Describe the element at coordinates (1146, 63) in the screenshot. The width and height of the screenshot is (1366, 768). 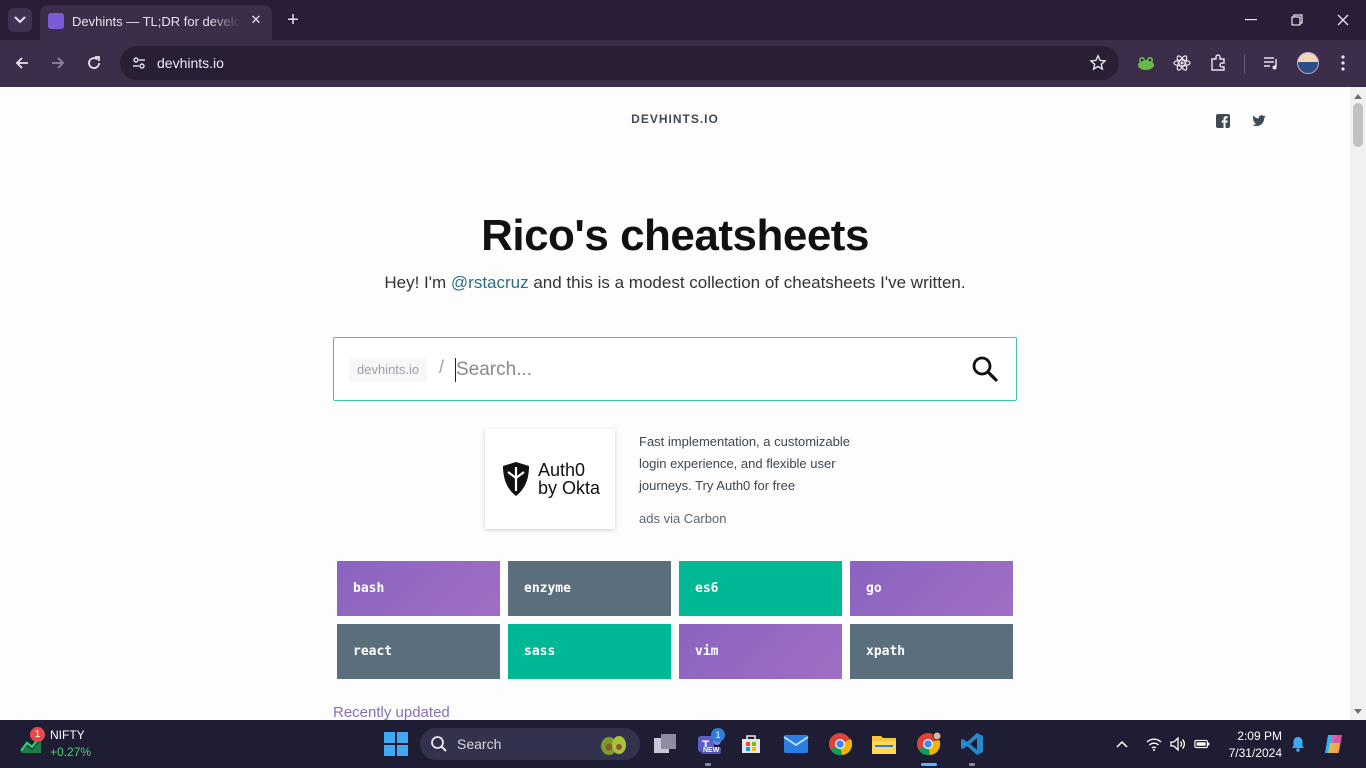
I see `frog-extension-icon` at that location.